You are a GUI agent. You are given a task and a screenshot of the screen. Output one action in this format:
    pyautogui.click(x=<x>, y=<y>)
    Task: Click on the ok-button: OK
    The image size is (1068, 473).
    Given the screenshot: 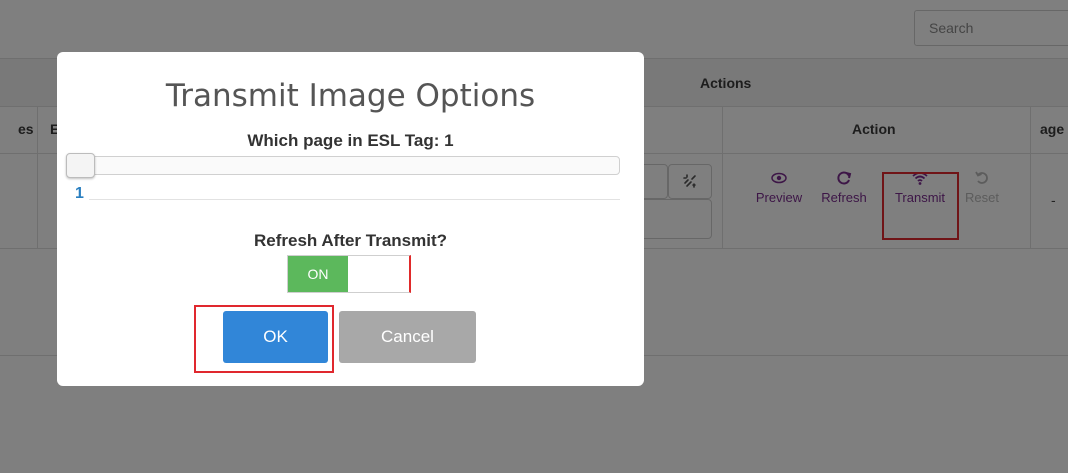 What is the action you would take?
    pyautogui.click(x=275, y=337)
    